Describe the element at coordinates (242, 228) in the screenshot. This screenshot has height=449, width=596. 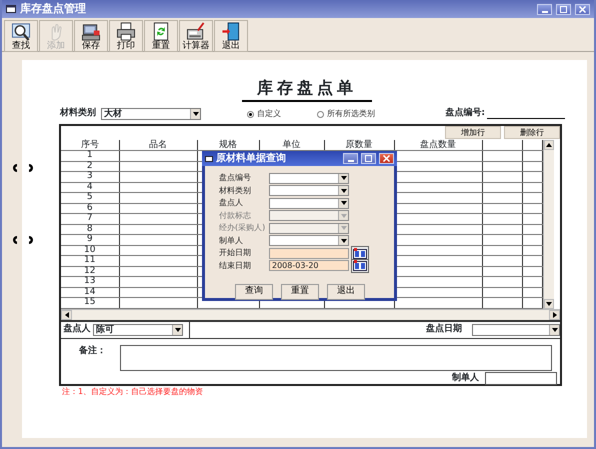
I see `field-label: 经办(采购人)` at that location.